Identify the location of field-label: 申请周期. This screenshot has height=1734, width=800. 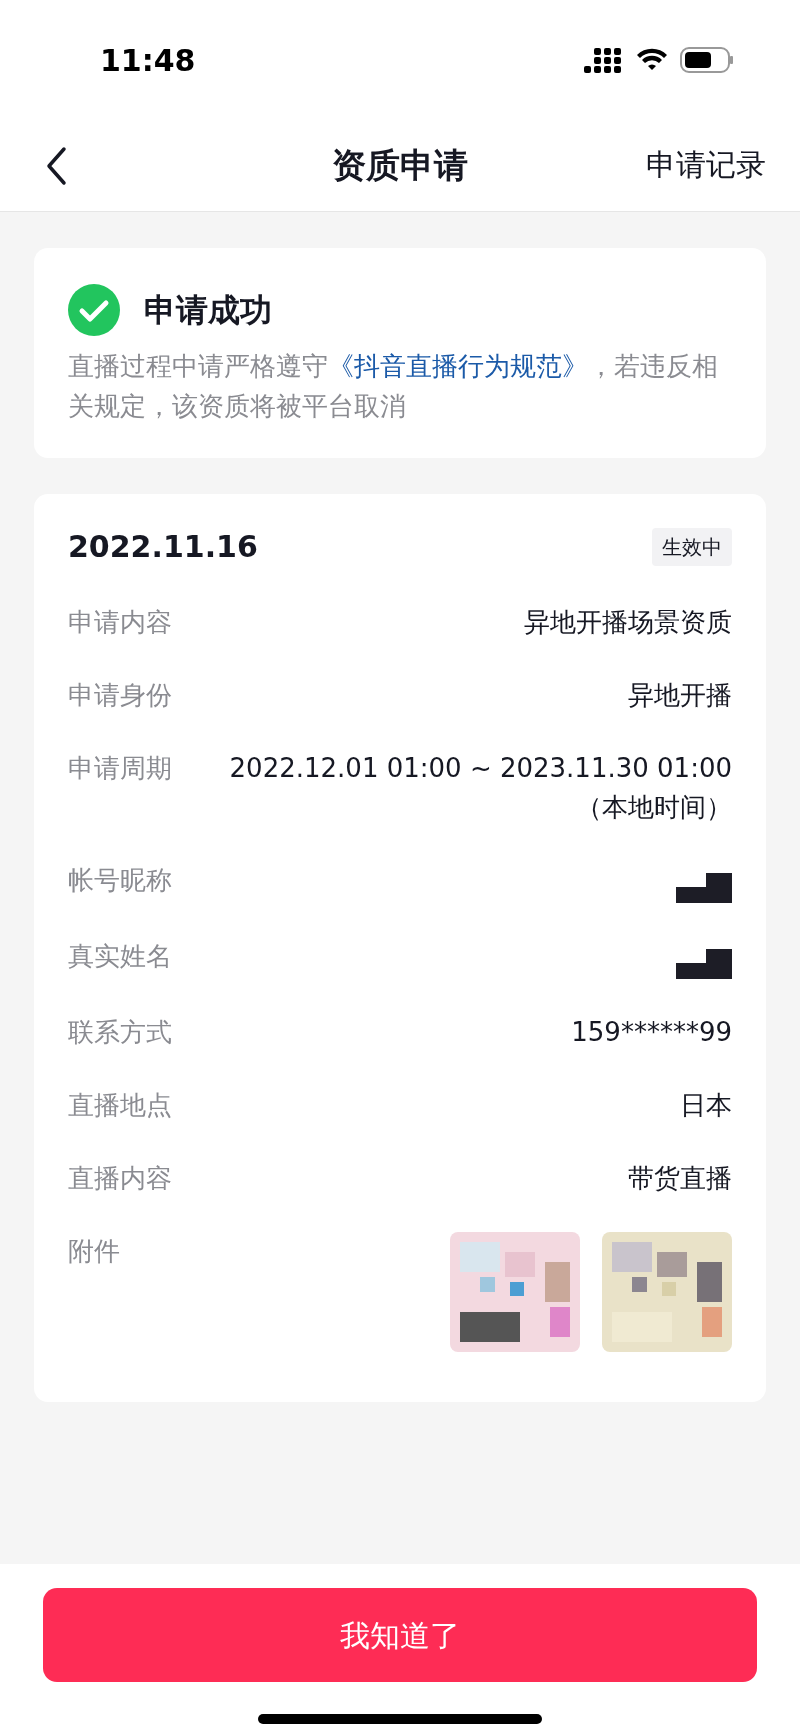
(120, 768).